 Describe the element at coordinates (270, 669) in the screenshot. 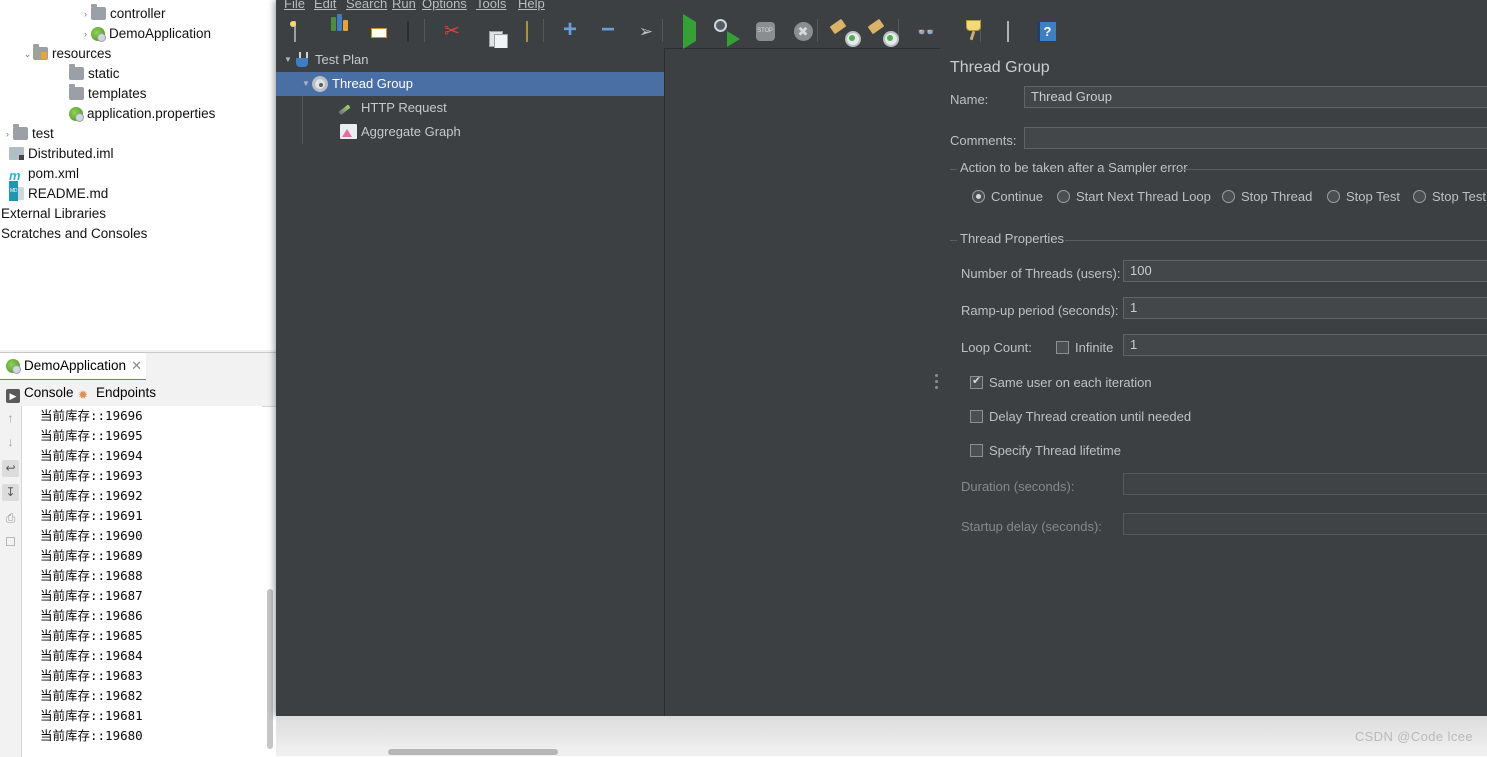

I see `console-scrollbar-thumb` at that location.